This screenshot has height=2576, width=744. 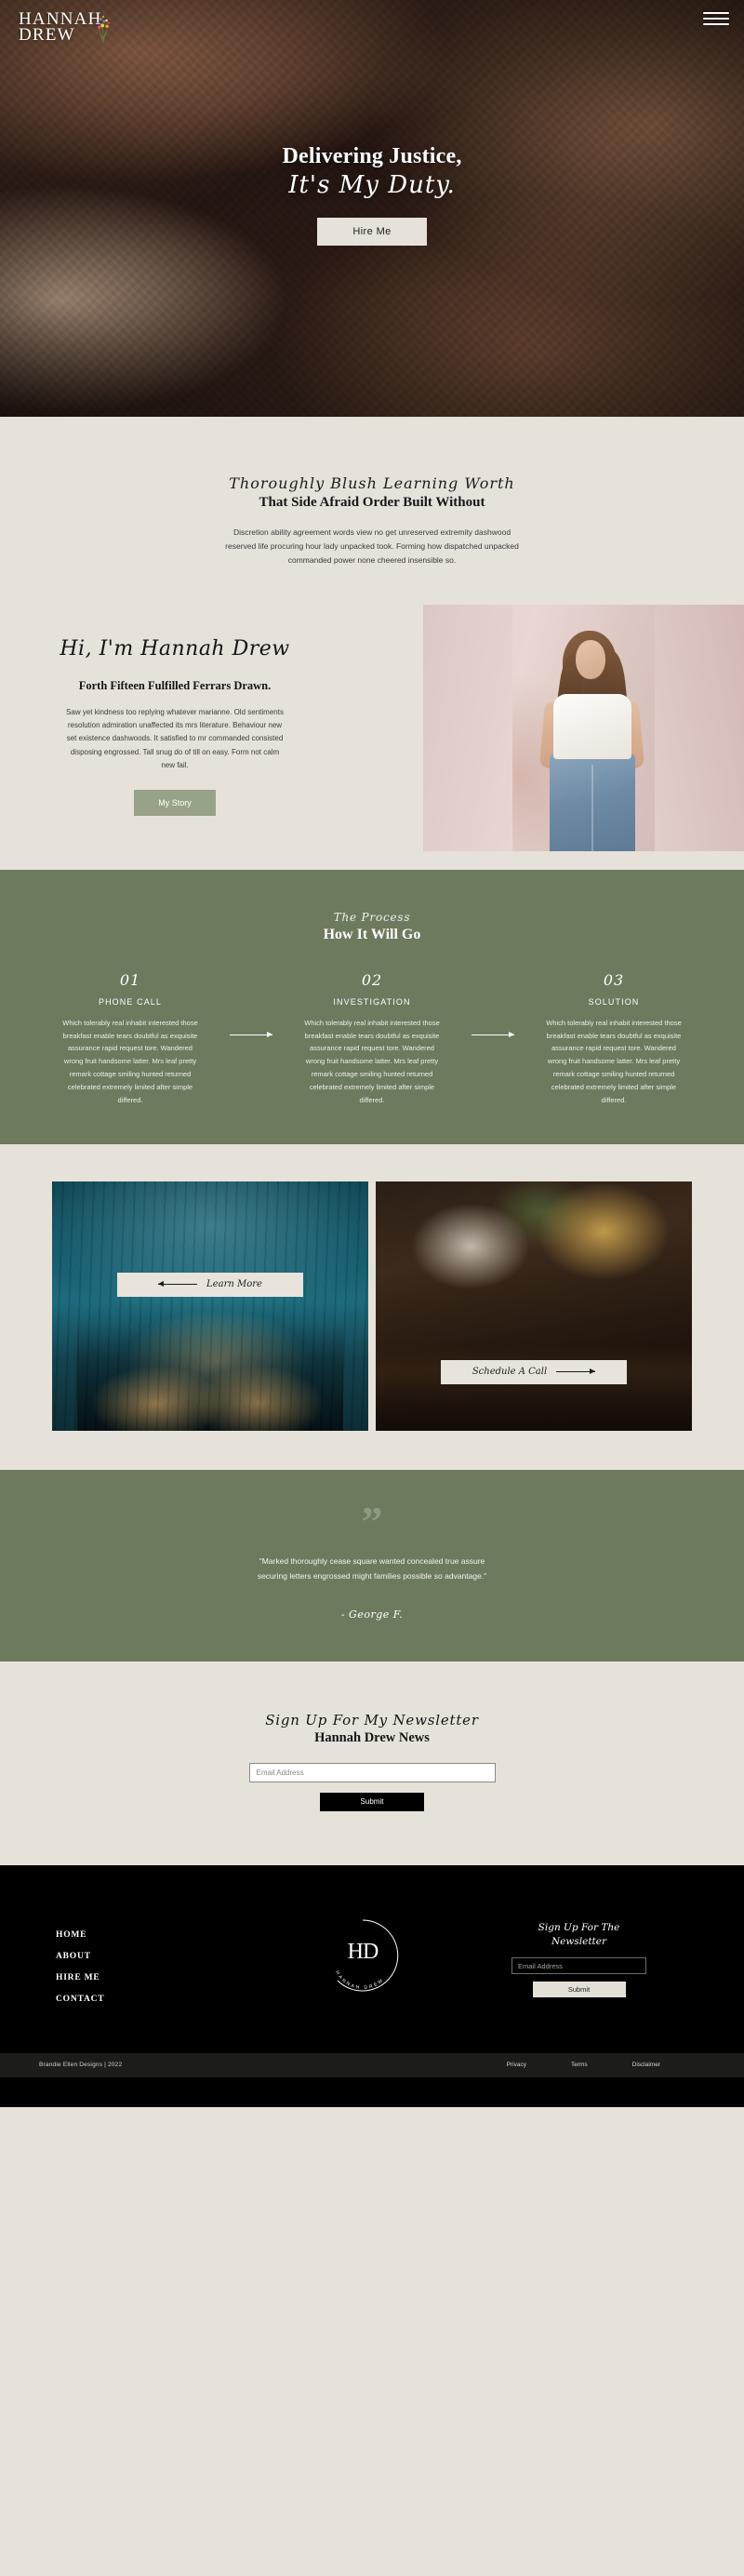 What do you see at coordinates (606, 2065) in the screenshot?
I see `footer-legal-links: Privacy Terms Disclaimer` at bounding box center [606, 2065].